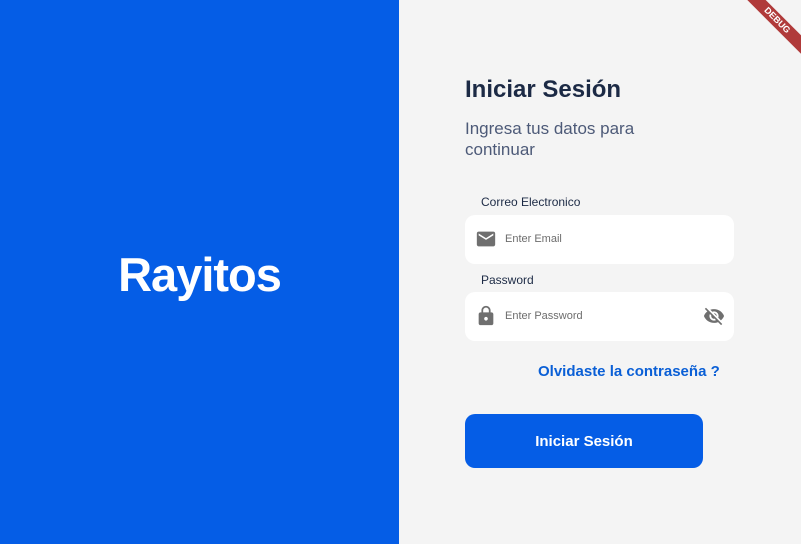 Image resolution: width=801 pixels, height=544 pixels. I want to click on email-input, so click(595, 239).